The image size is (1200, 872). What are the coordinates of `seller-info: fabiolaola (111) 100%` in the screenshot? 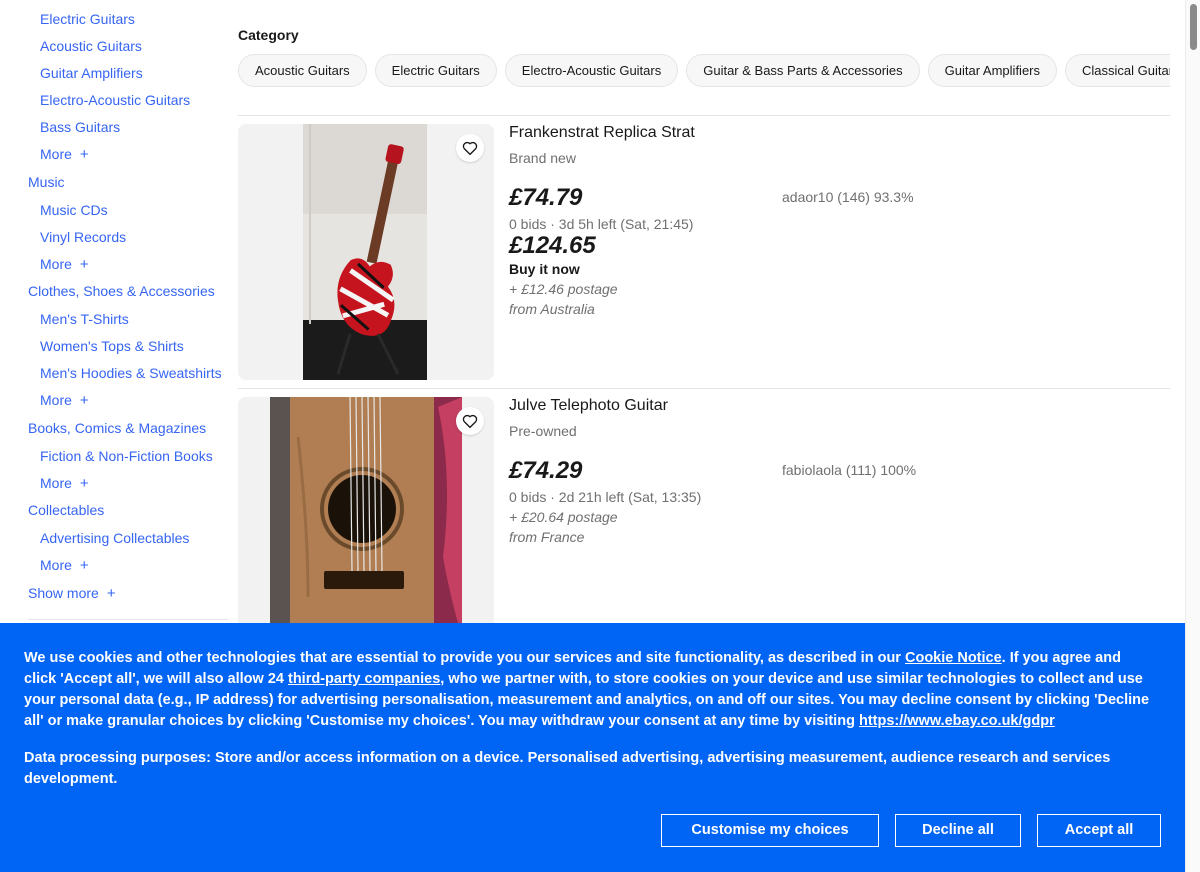 It's located at (849, 470).